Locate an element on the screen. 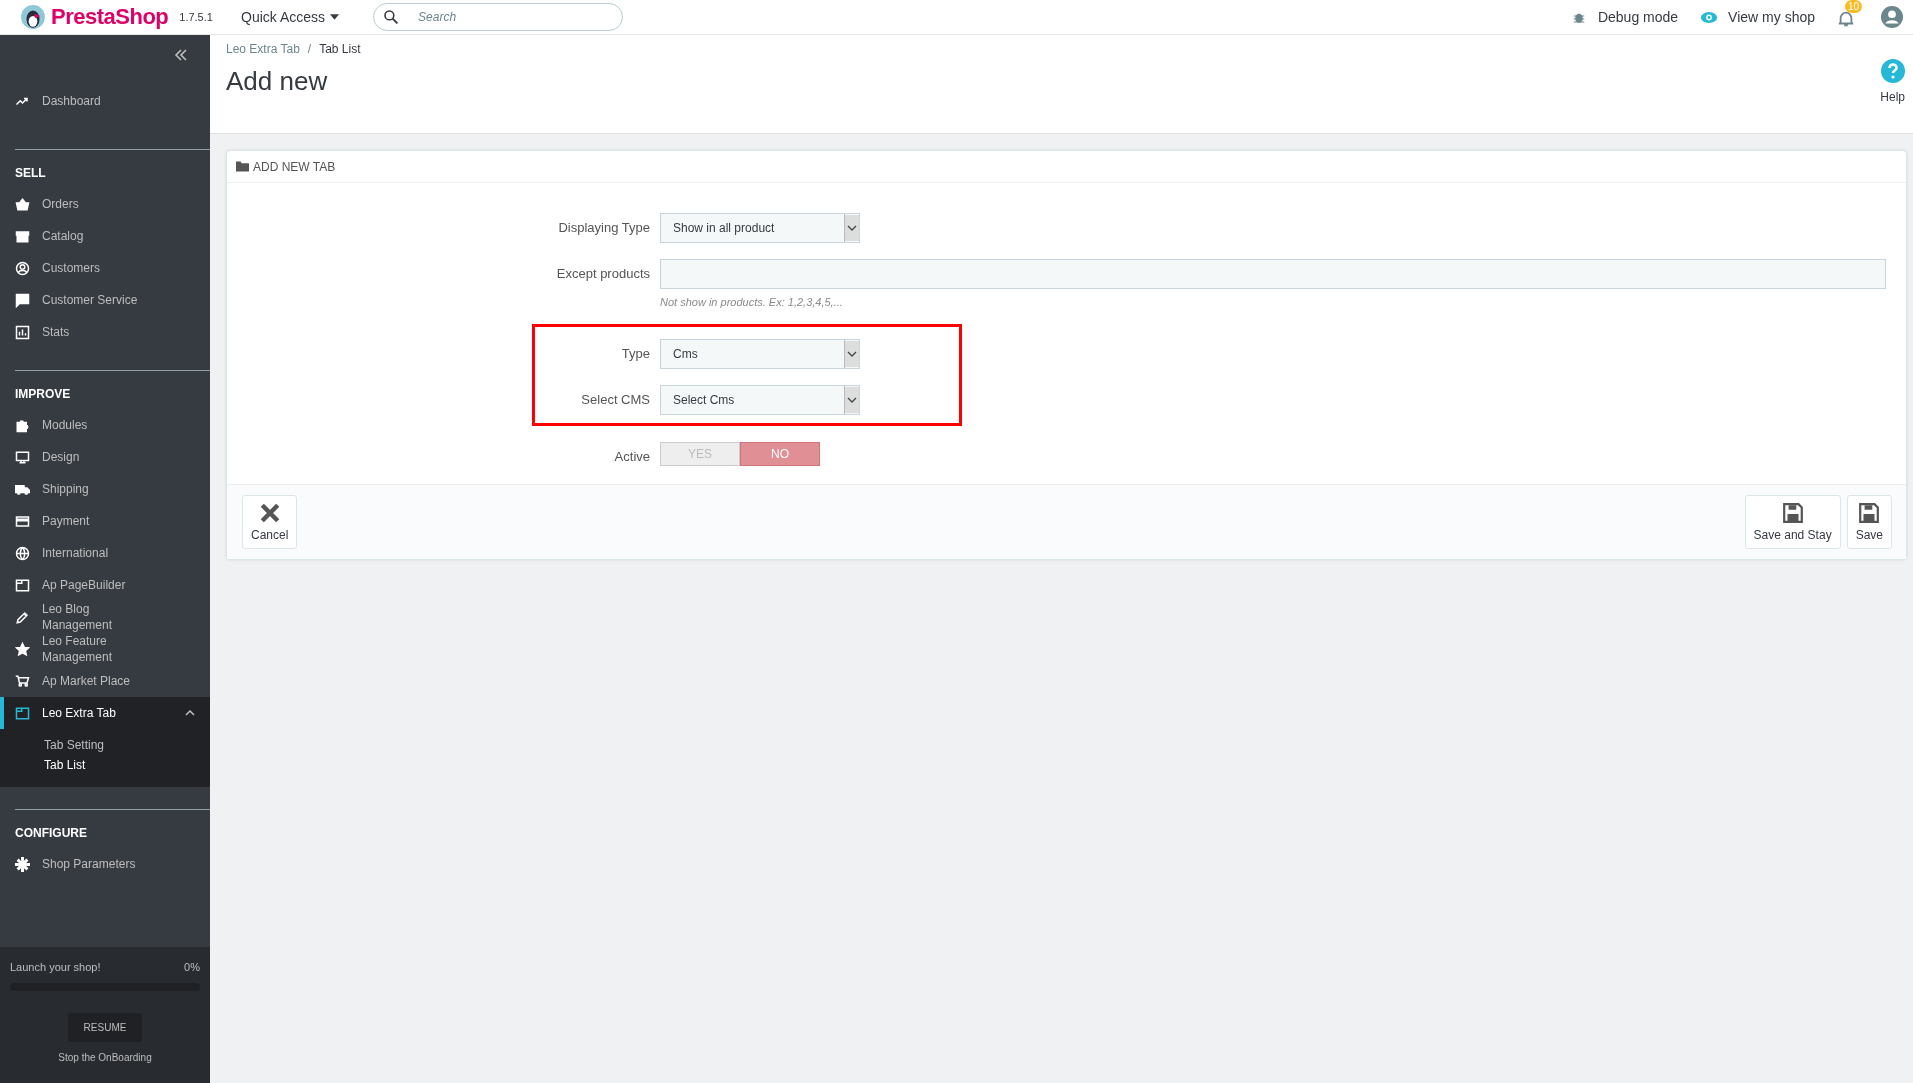  close-icon is located at coordinates (269, 513).